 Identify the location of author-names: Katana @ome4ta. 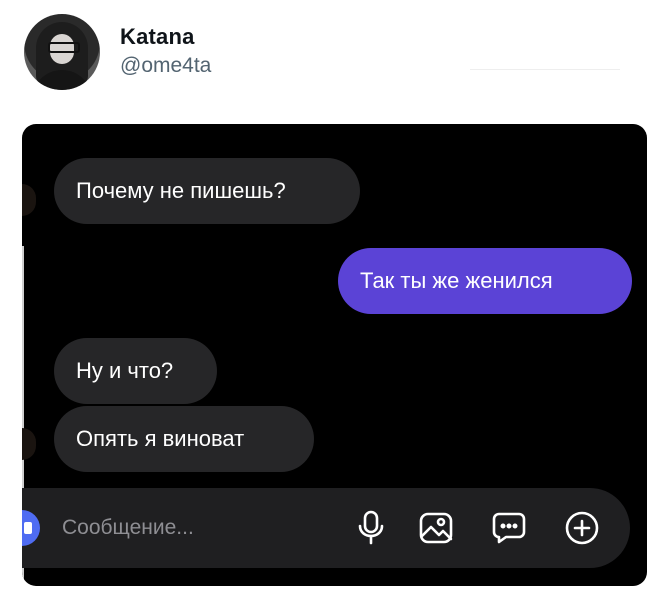
(165, 52).